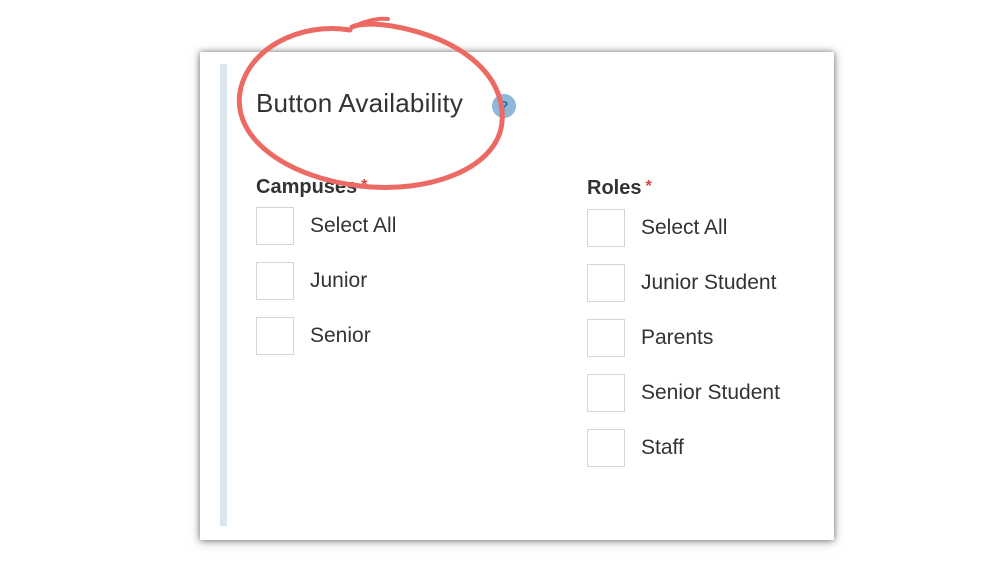 This screenshot has width=1000, height=574. What do you see at coordinates (662, 447) in the screenshot?
I see `option-label: Staff` at bounding box center [662, 447].